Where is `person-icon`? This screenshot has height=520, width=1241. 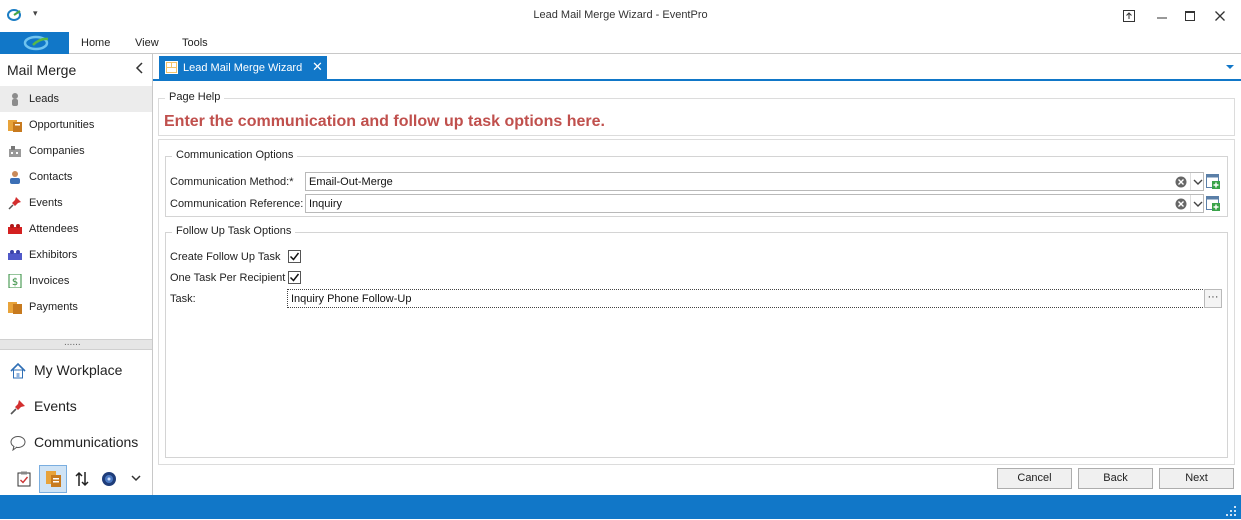 person-icon is located at coordinates (15, 99).